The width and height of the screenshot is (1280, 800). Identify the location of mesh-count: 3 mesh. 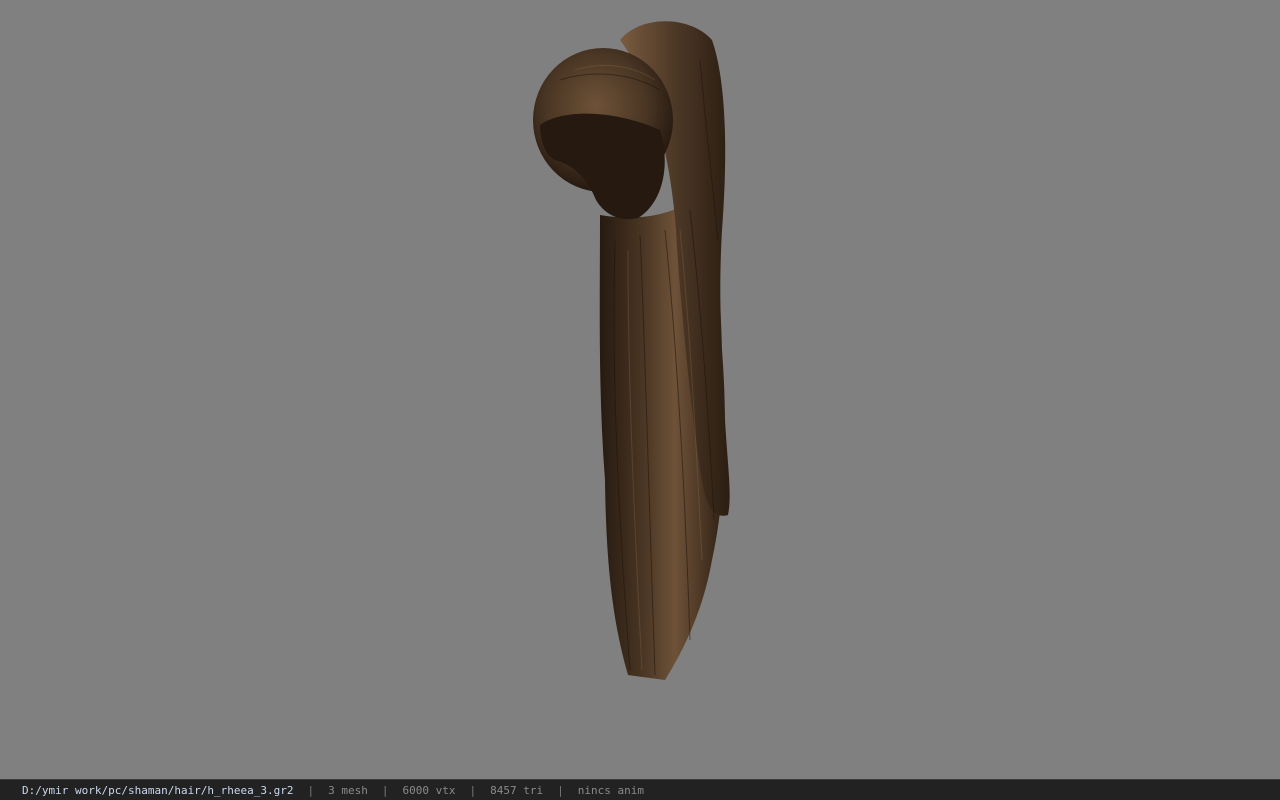
(348, 790).